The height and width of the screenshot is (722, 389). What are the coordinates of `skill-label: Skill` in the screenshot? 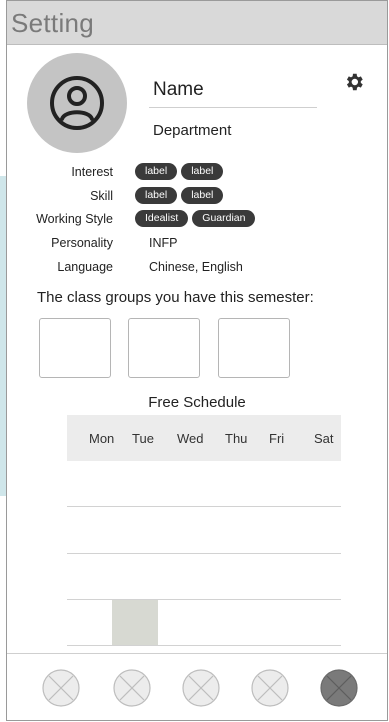 It's located at (101, 196).